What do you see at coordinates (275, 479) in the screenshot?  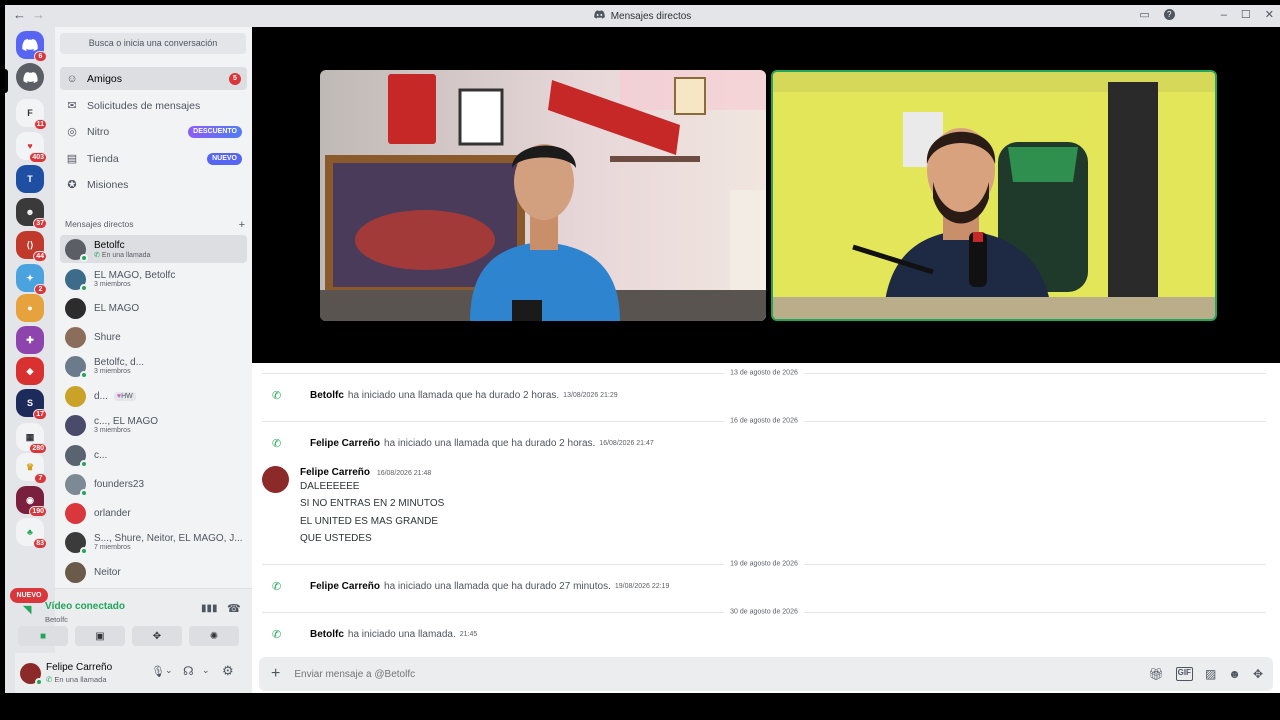 I see `message-avatar` at bounding box center [275, 479].